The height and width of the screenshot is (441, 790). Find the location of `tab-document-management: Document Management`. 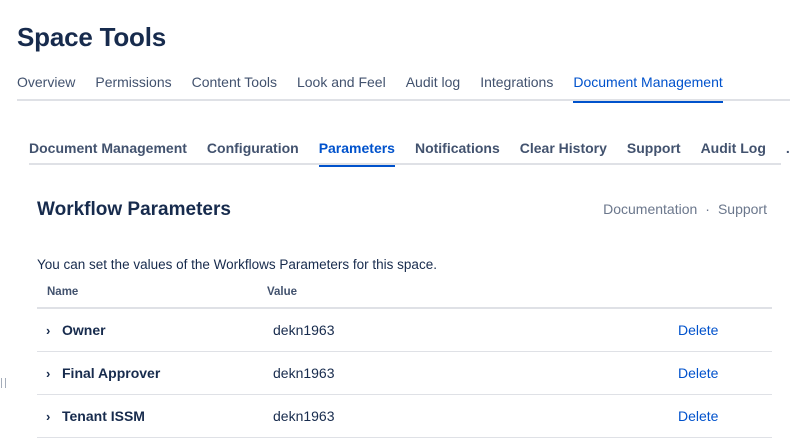

tab-document-management: Document Management is located at coordinates (657, 88).